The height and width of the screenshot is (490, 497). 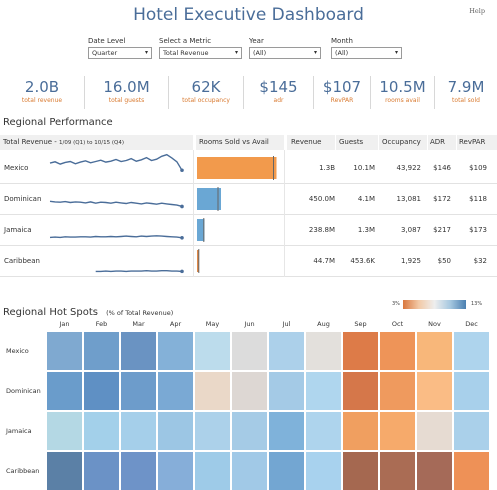 I want to click on cell-occupancy: 13,081, so click(x=409, y=199).